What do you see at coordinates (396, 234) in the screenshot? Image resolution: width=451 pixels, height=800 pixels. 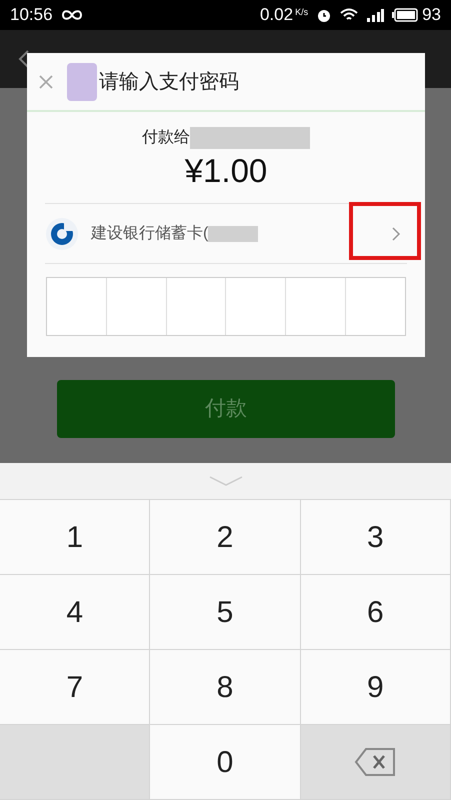 I see `chevron-right-icon` at bounding box center [396, 234].